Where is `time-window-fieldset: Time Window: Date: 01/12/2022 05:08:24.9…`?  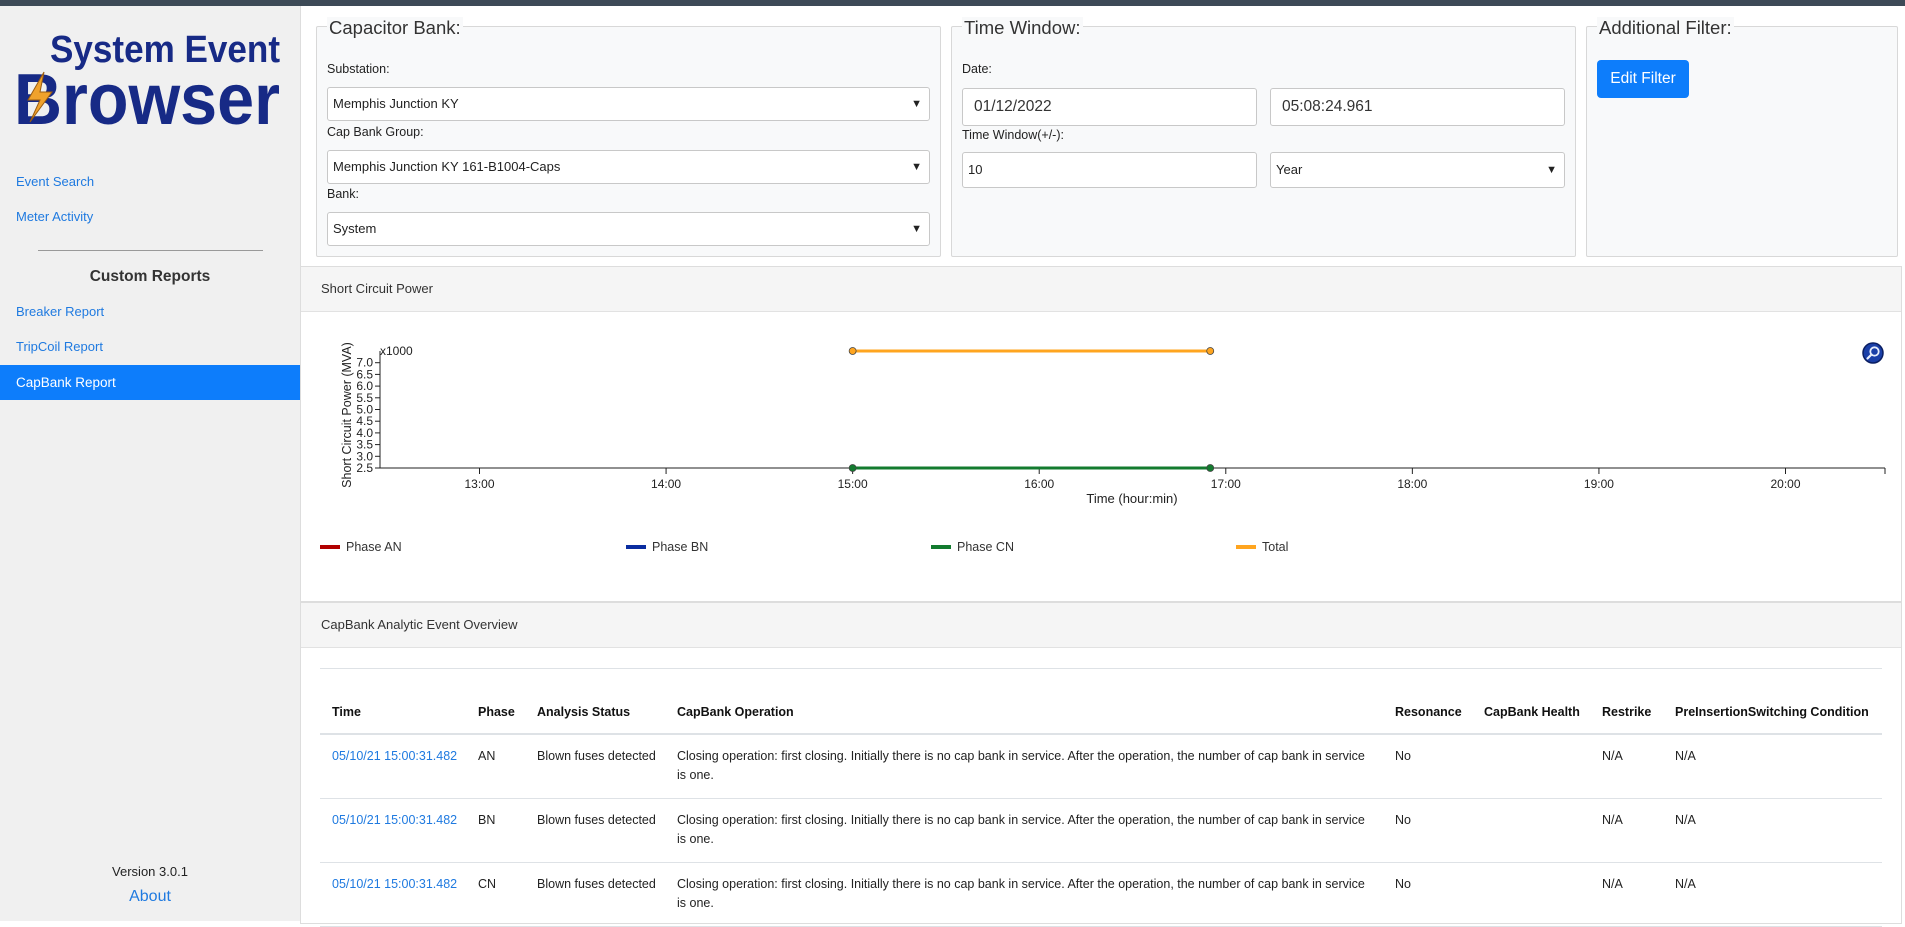 time-window-fieldset: Time Window: Date: 01/12/2022 05:08:24.9… is located at coordinates (1263, 137).